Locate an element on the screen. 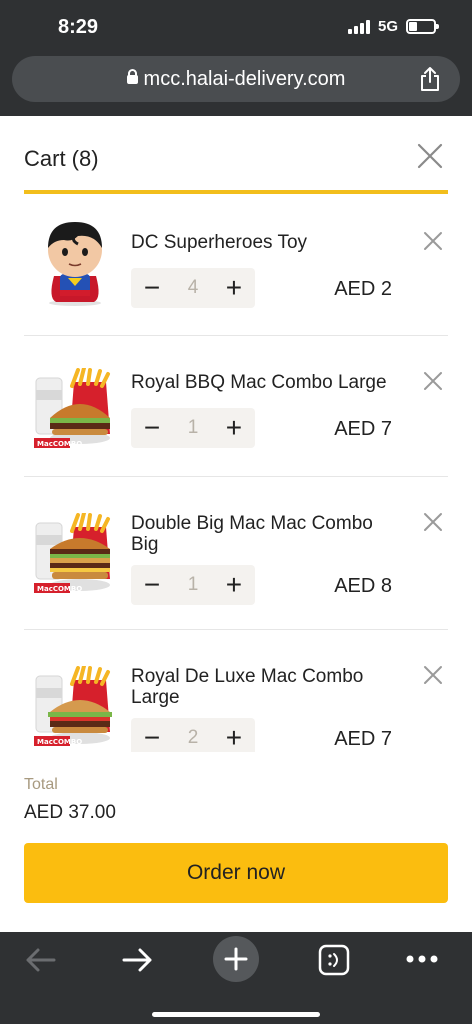 This screenshot has width=472, height=1024. status-indicators: 5G is located at coordinates (393, 26).